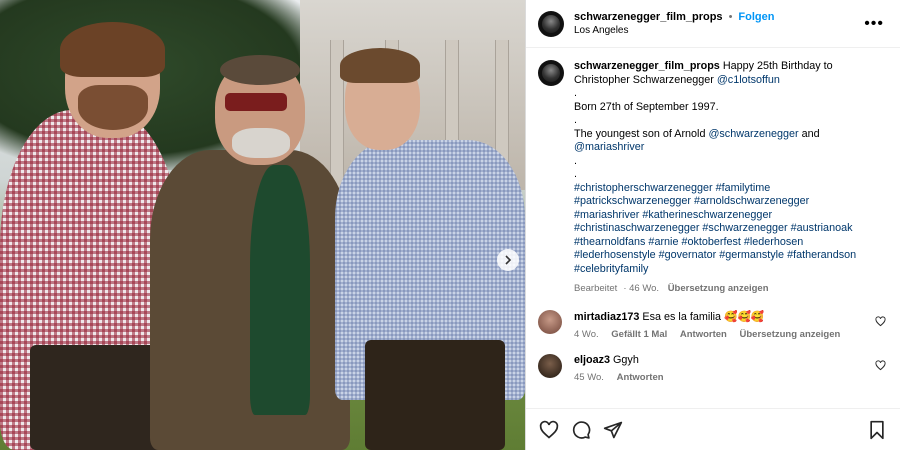 The image size is (900, 450). Describe the element at coordinates (644, 79) in the screenshot. I see `caption-name: Christopher Schwarzenegger` at that location.